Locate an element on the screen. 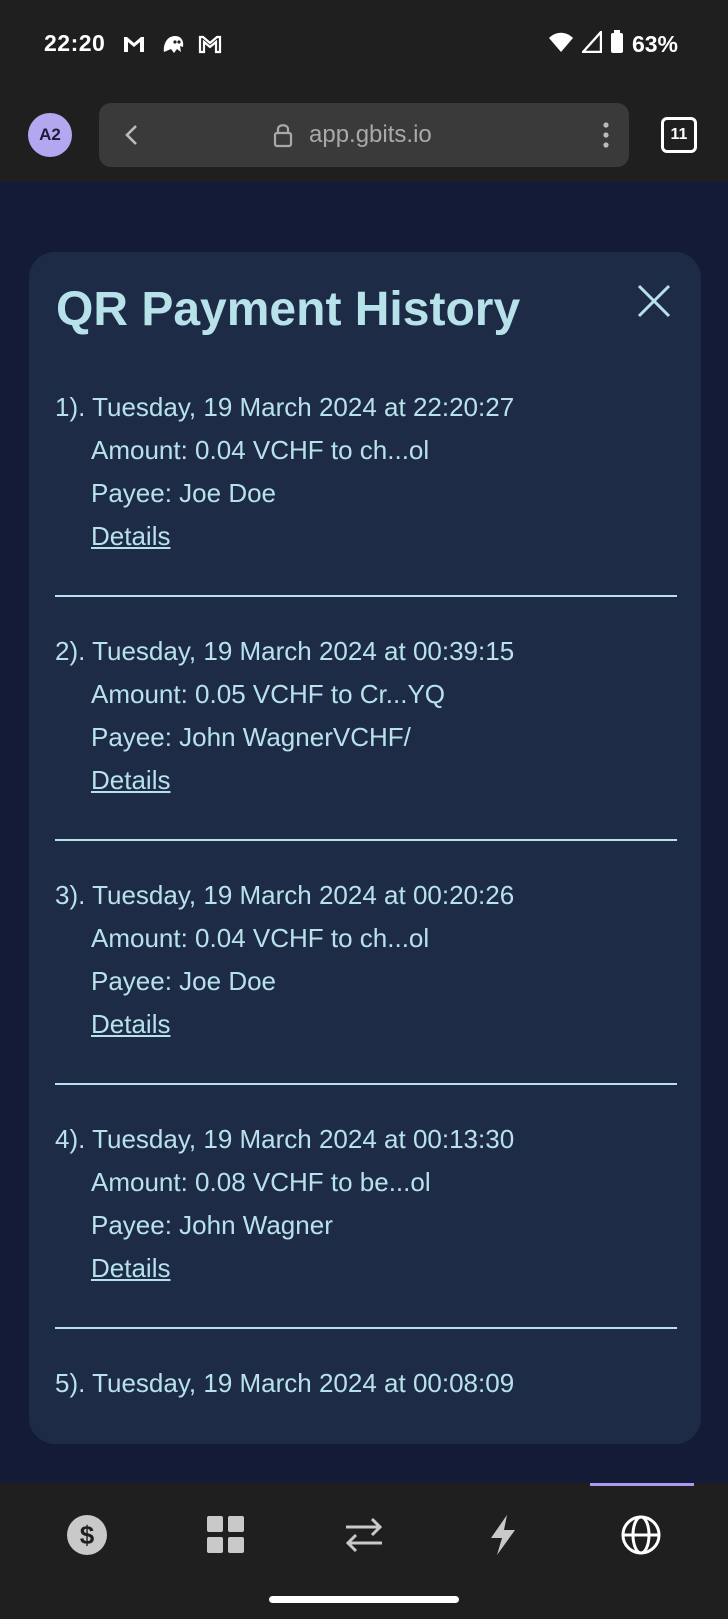  more-vert-icon is located at coordinates (606, 135).